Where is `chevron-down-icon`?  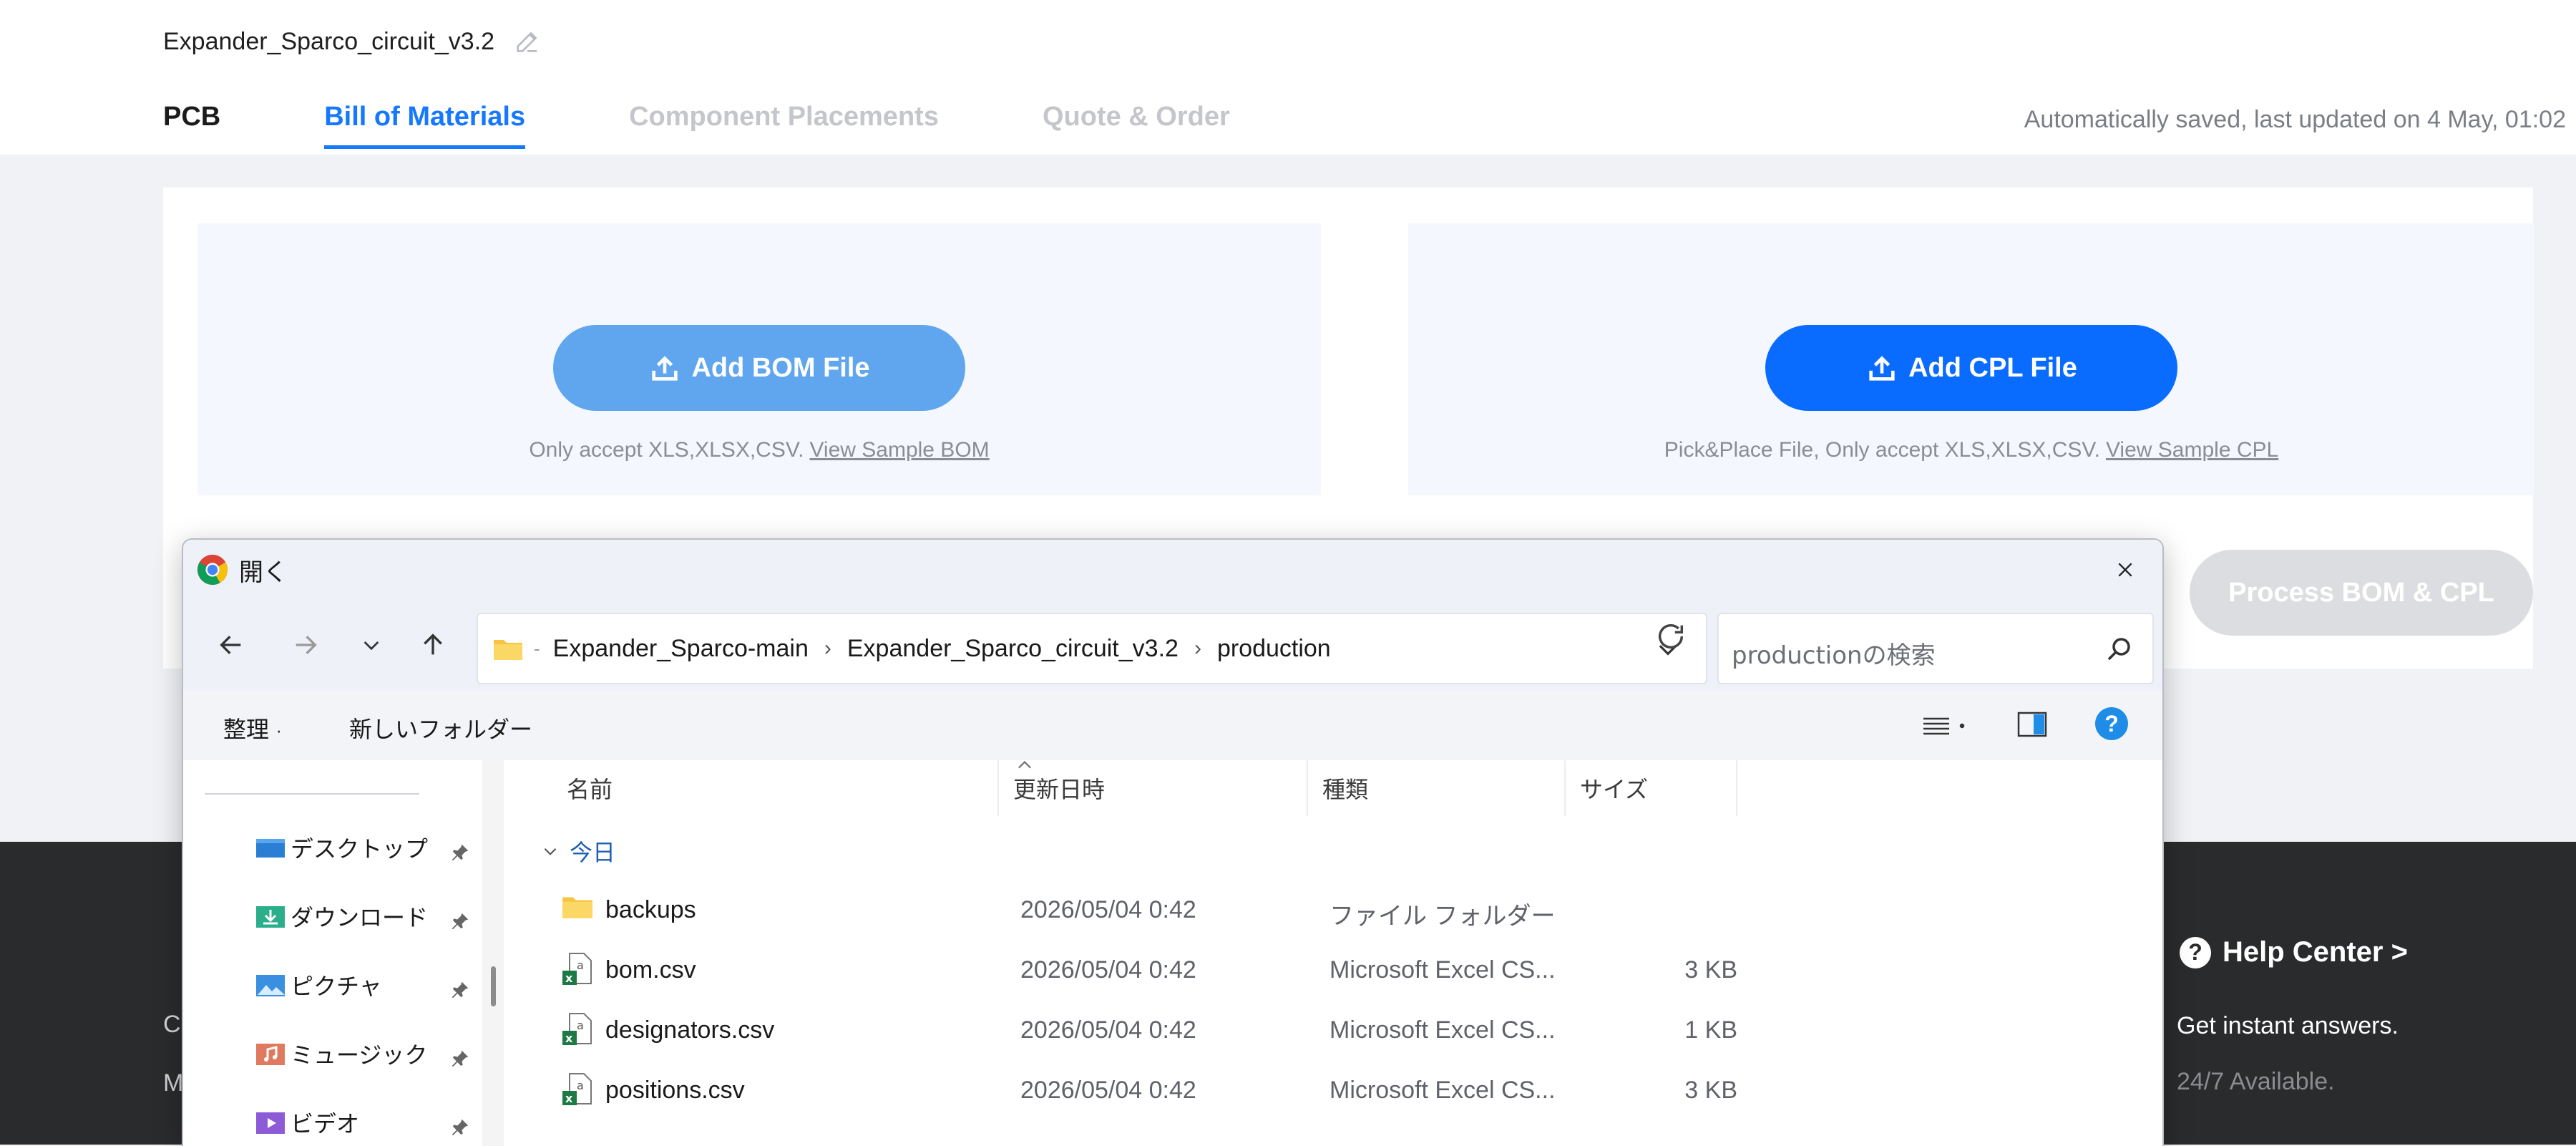 chevron-down-icon is located at coordinates (372, 646).